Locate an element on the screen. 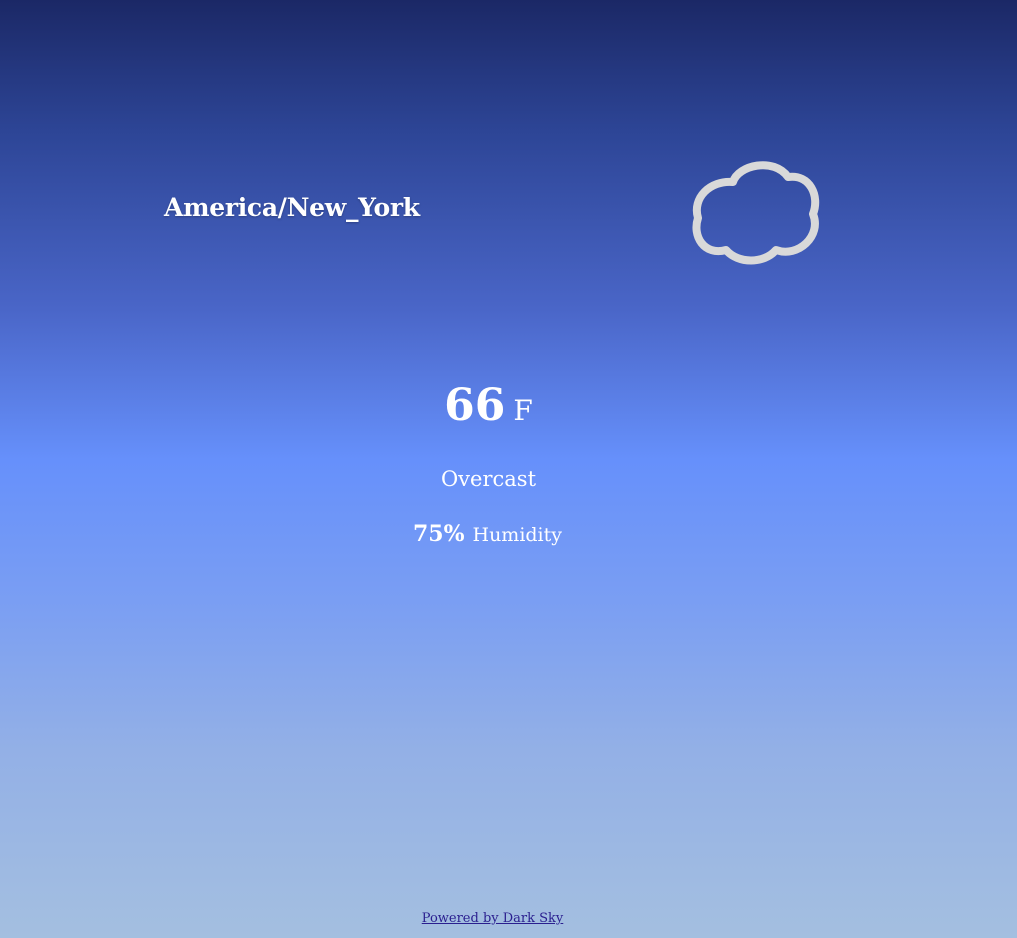  temperature-value: 66 is located at coordinates (475, 405).